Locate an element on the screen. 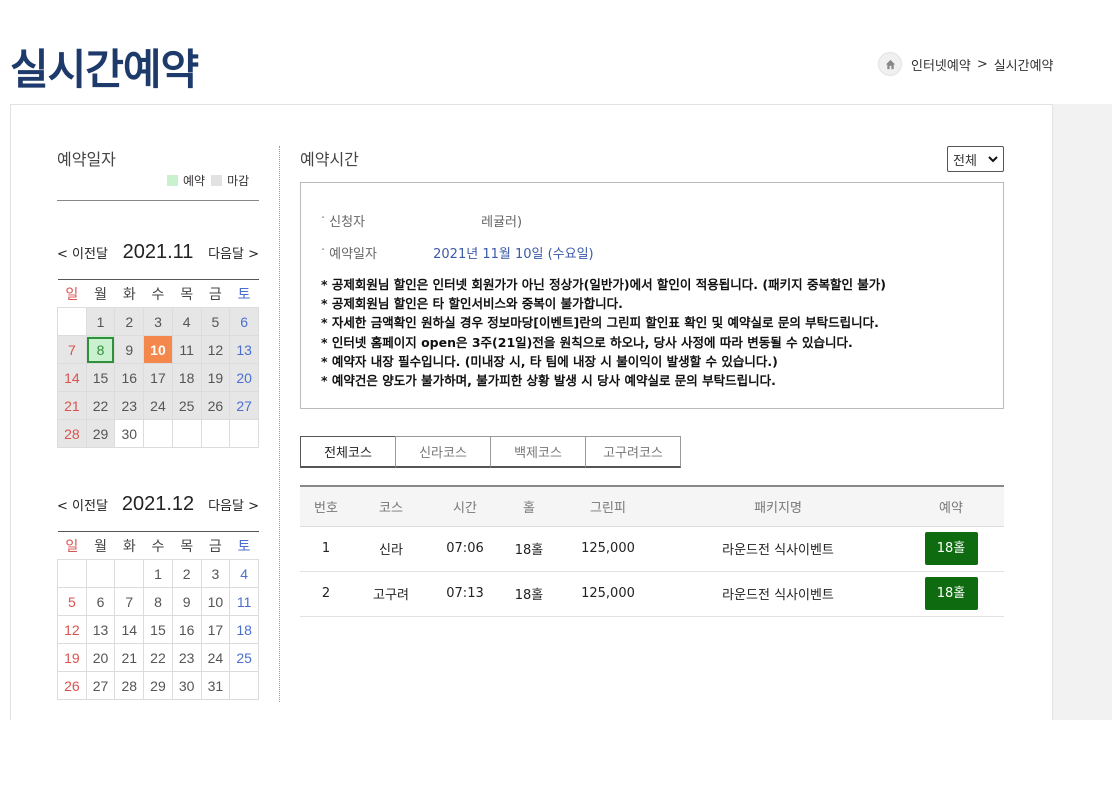 The image size is (1112, 802). legend-closed-label: 마감 is located at coordinates (238, 181).